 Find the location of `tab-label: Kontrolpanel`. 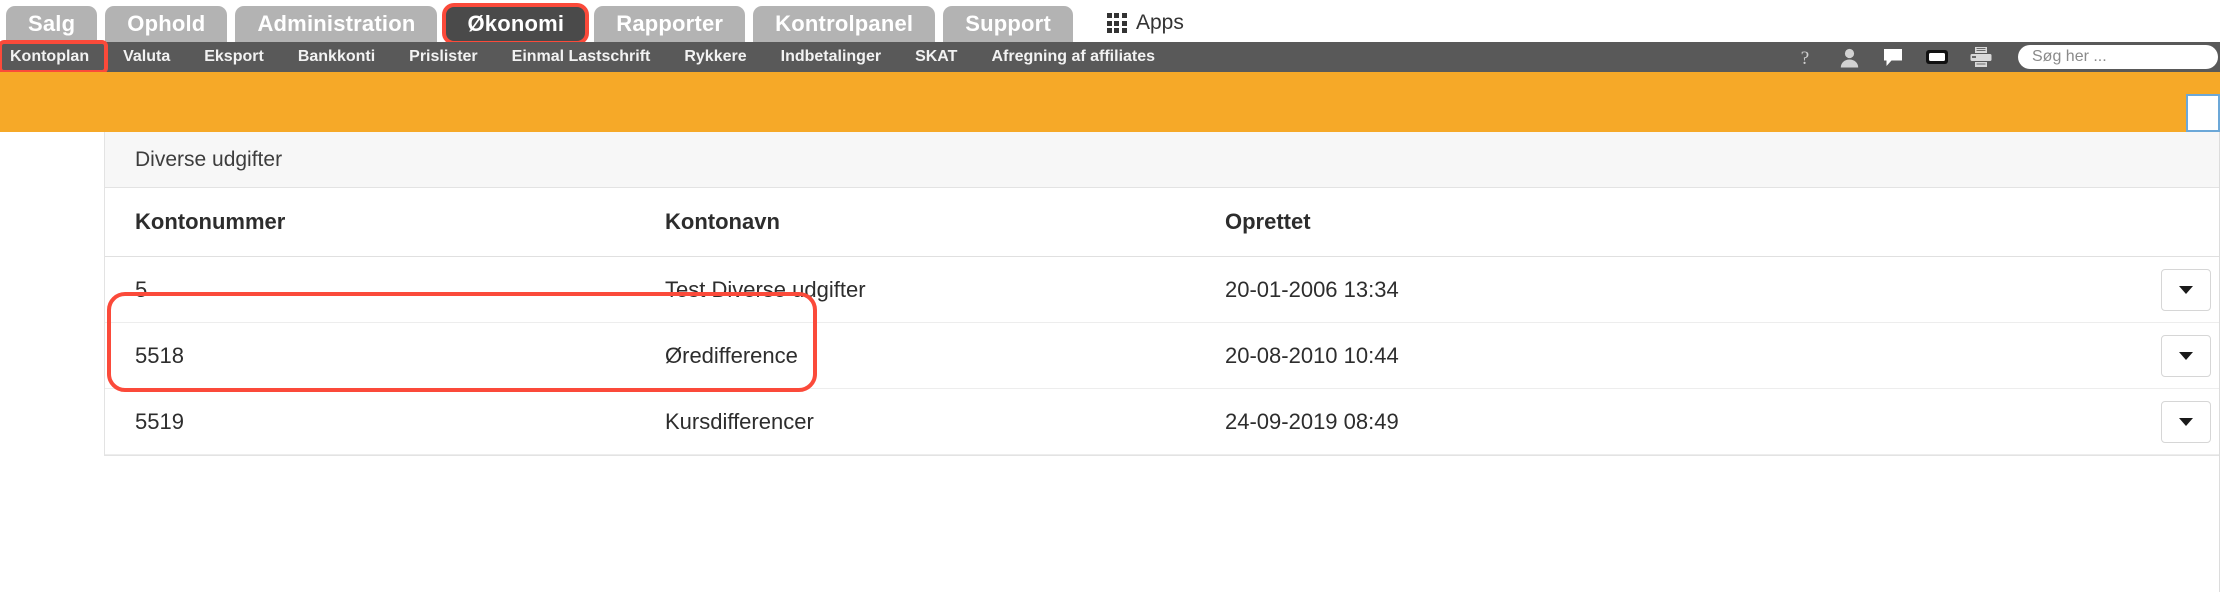

tab-label: Kontrolpanel is located at coordinates (844, 23).